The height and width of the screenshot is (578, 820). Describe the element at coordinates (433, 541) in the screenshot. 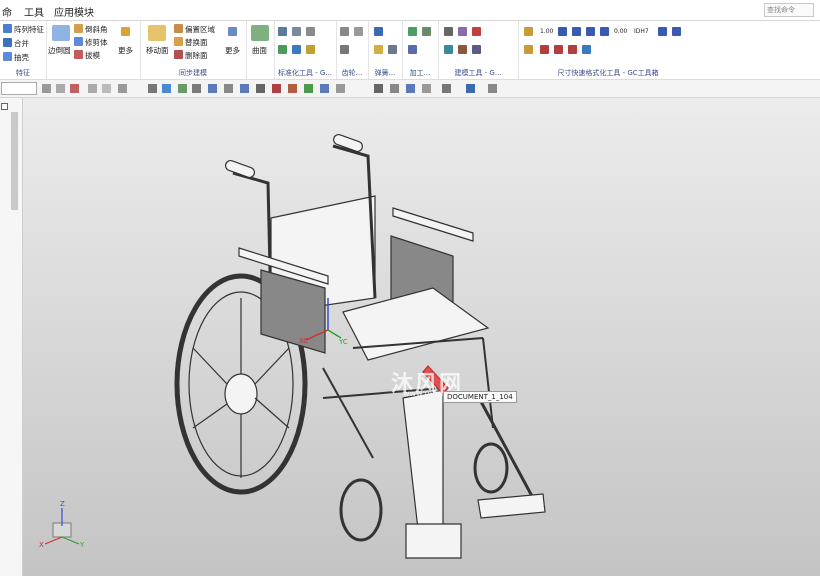

I see `footplate-left` at that location.